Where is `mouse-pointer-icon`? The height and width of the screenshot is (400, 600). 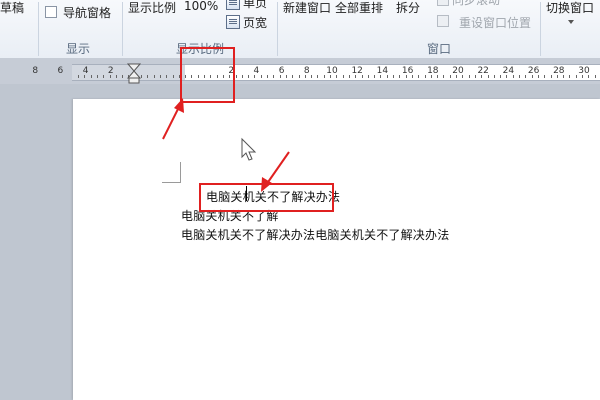
mouse-pointer-icon is located at coordinates (249, 149).